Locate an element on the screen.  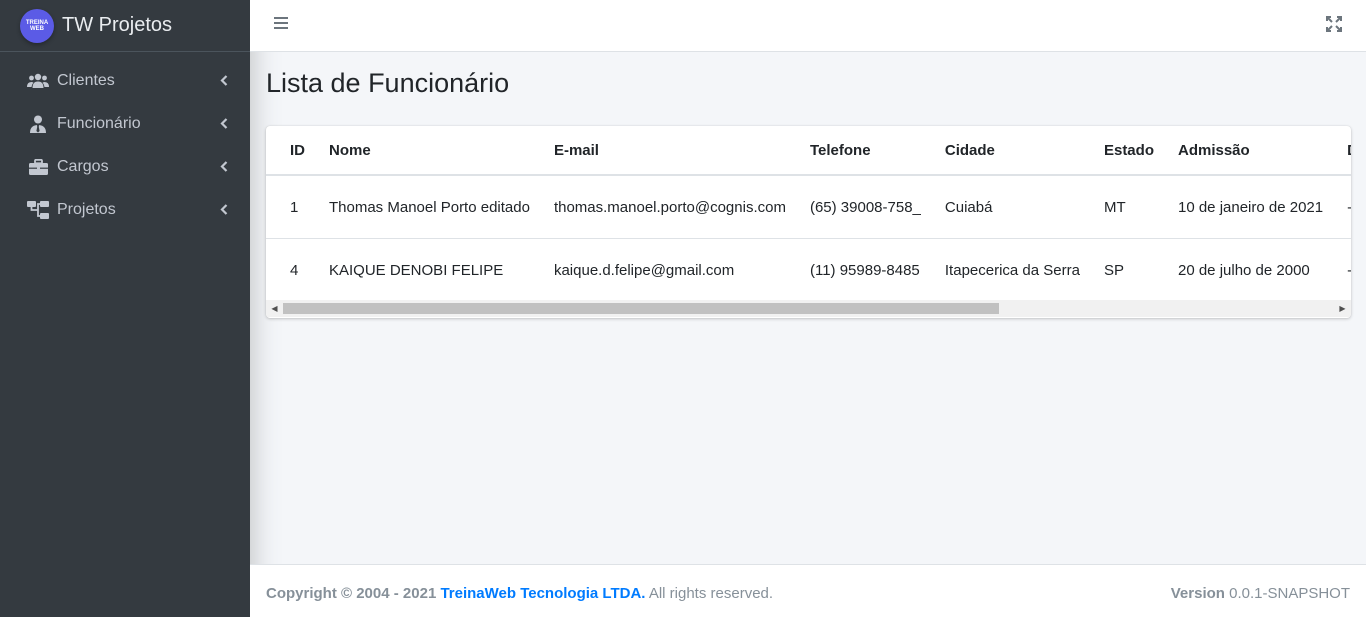
copyright-text: Copyright © 2004 - 2021 is located at coordinates (351, 593).